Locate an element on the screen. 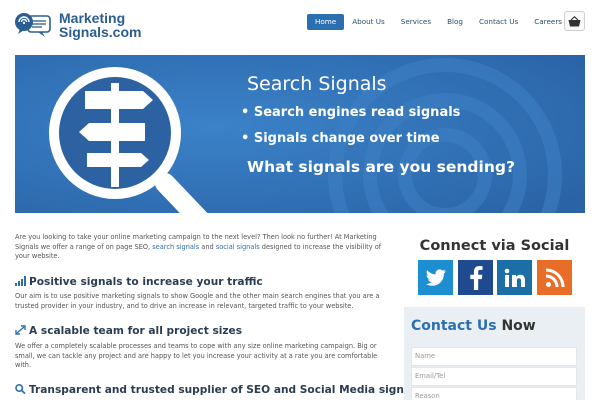  site-logo: Marketing Signals.com is located at coordinates (77, 26).